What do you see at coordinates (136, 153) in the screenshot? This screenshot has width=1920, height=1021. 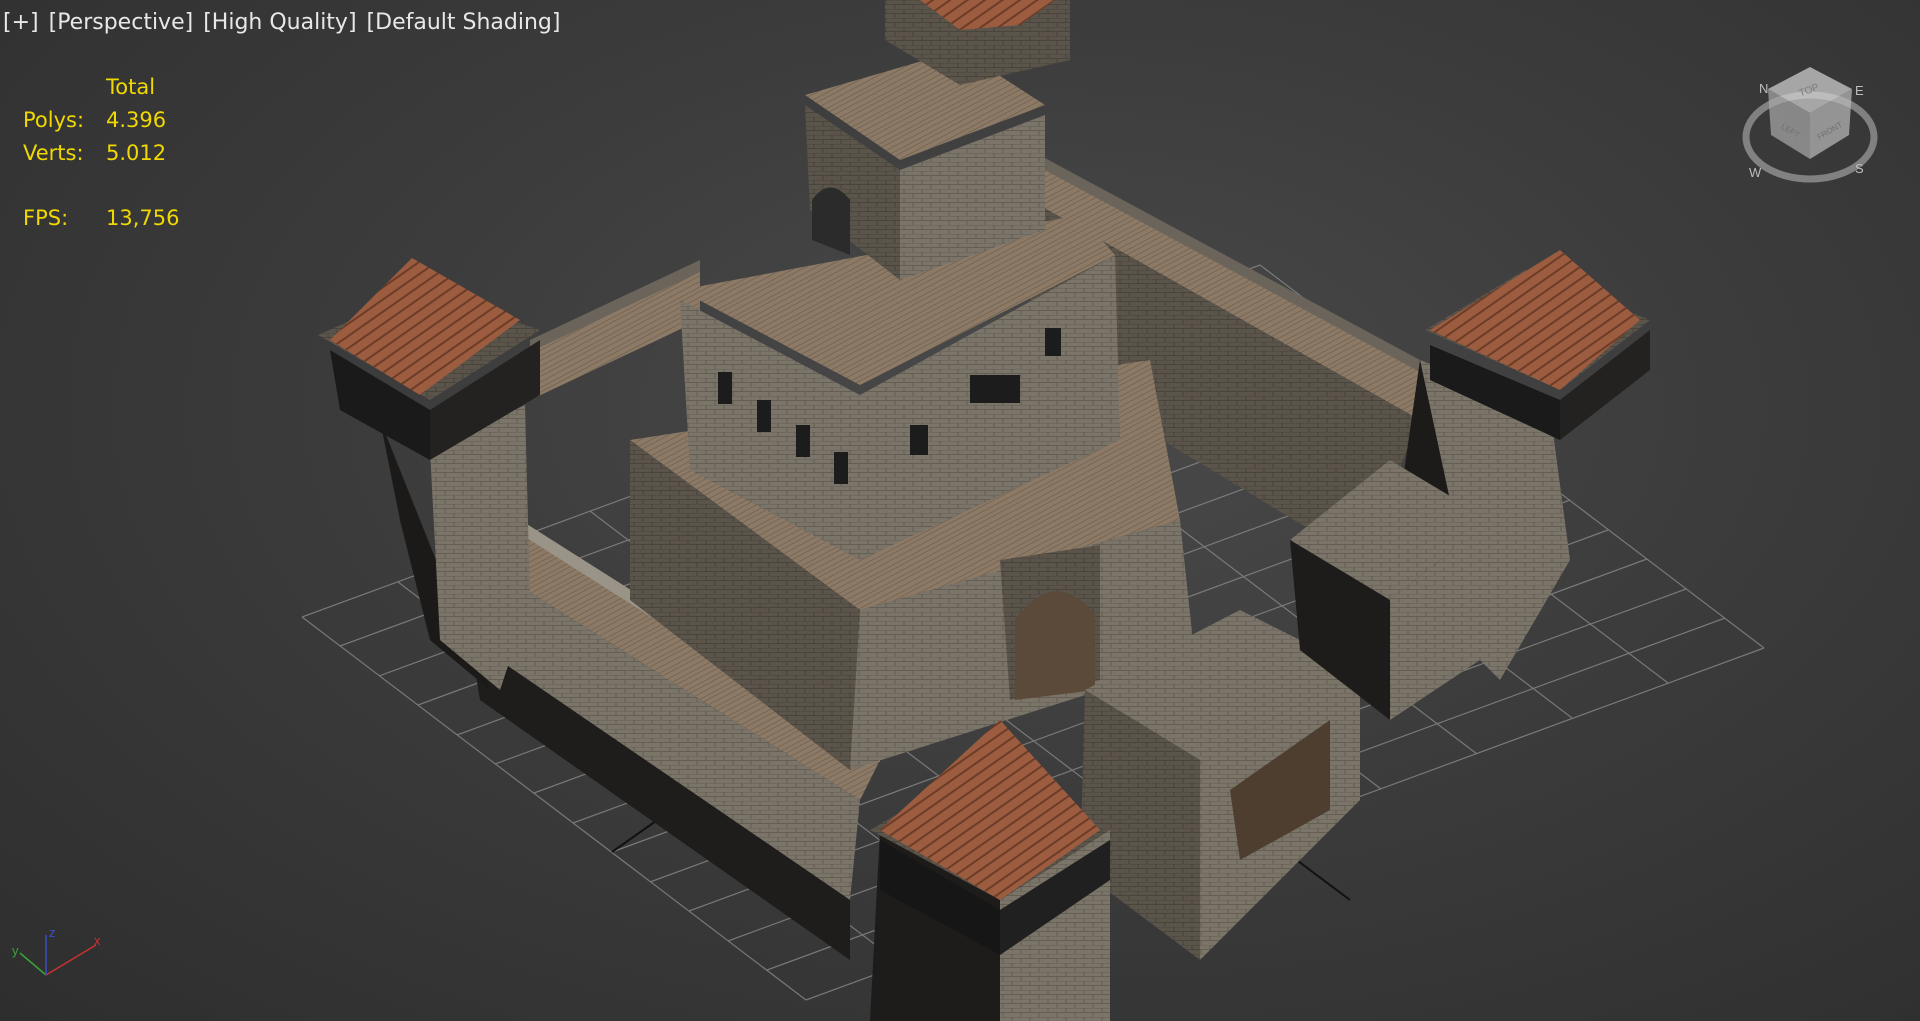 I see `stats-verts-value: 5.012` at bounding box center [136, 153].